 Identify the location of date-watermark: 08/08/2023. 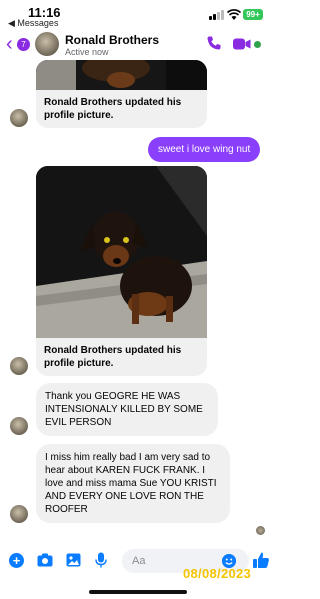
(217, 573).